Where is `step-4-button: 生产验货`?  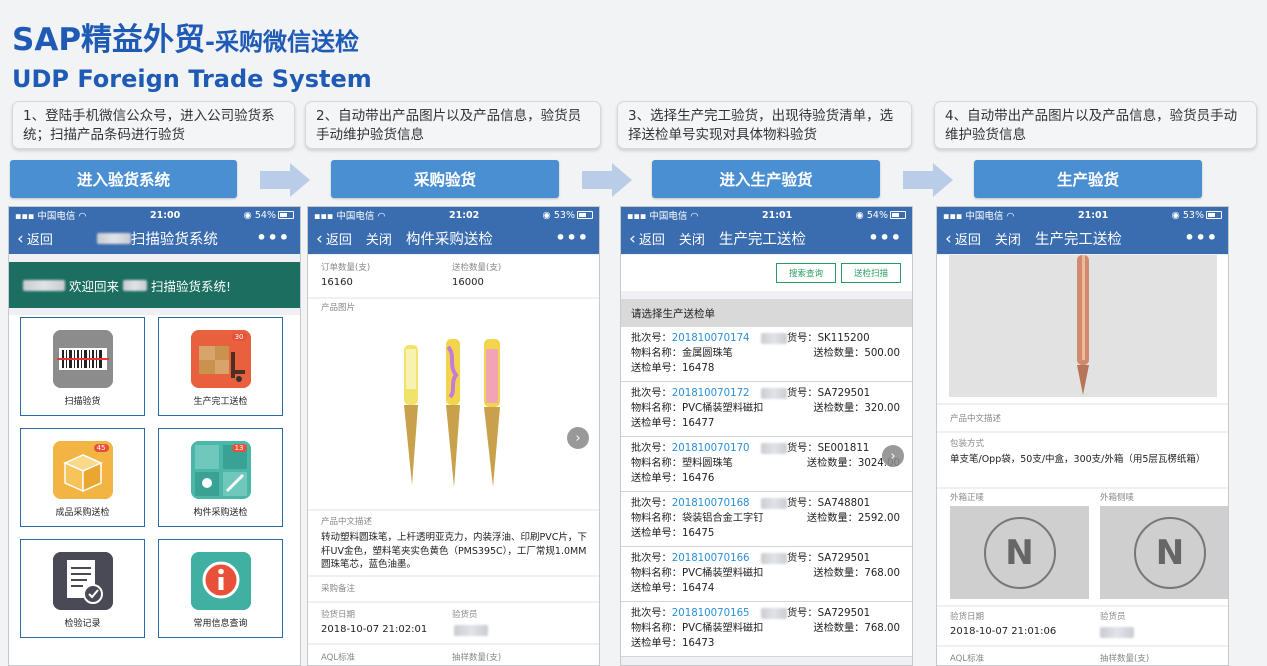 step-4-button: 生产验货 is located at coordinates (1088, 179).